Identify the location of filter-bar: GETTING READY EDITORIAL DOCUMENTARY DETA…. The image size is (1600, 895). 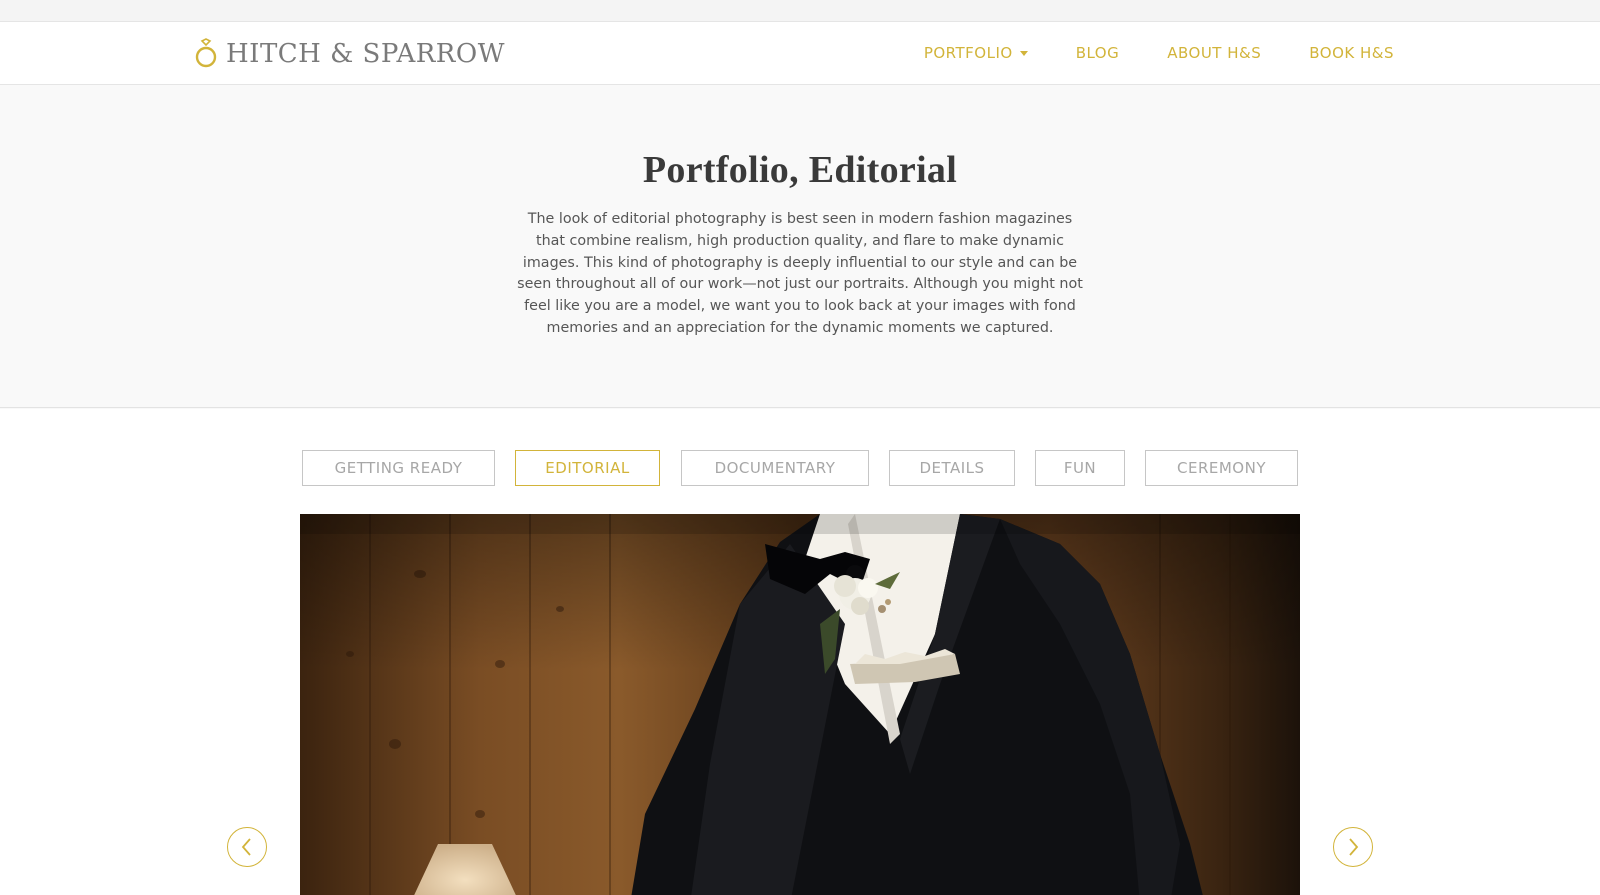
(800, 468).